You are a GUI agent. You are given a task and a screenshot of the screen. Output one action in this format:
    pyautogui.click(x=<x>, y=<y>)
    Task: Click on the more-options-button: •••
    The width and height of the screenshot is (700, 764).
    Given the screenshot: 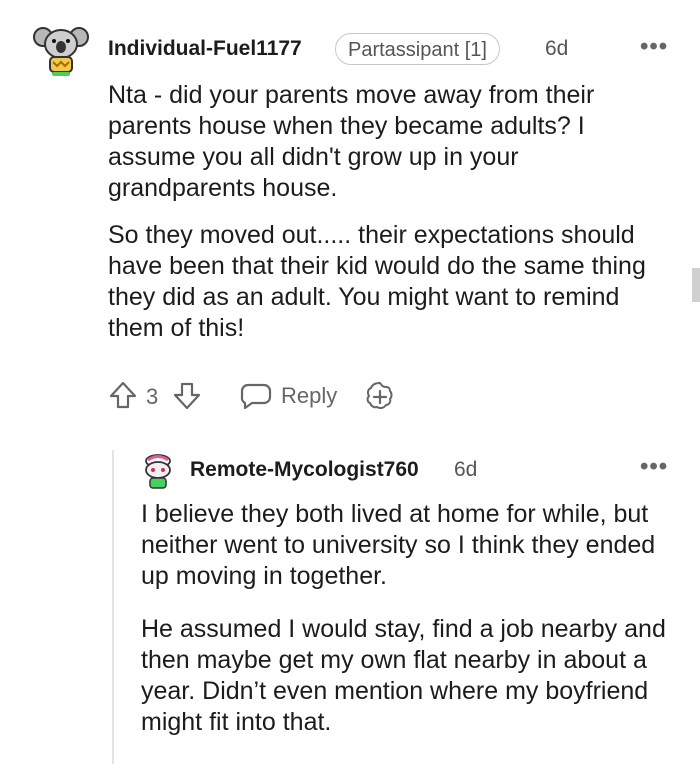 What is the action you would take?
    pyautogui.click(x=654, y=47)
    